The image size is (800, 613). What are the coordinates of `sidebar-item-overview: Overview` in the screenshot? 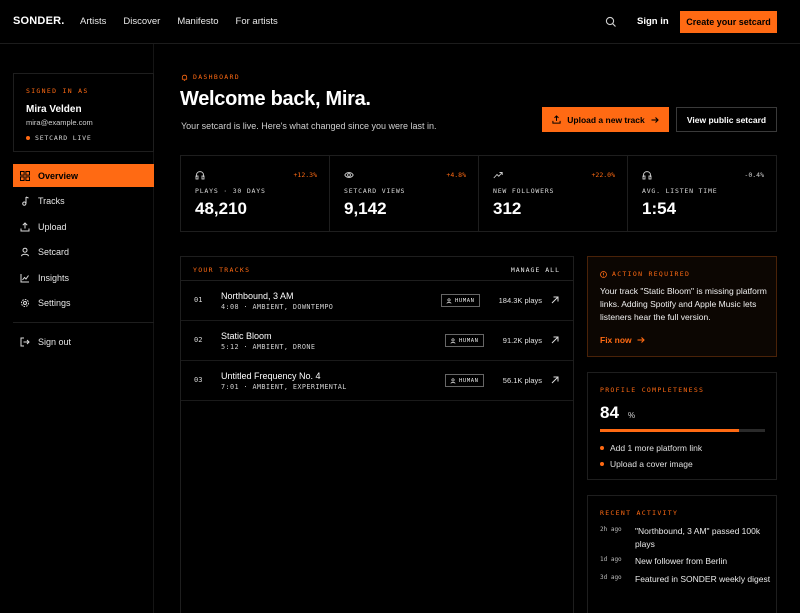 It's located at (83, 175).